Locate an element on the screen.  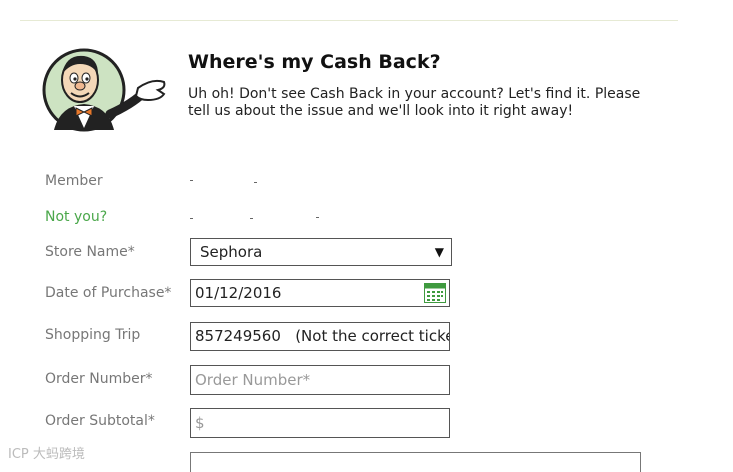
store-name-select: Sephora ▼ is located at coordinates (321, 252).